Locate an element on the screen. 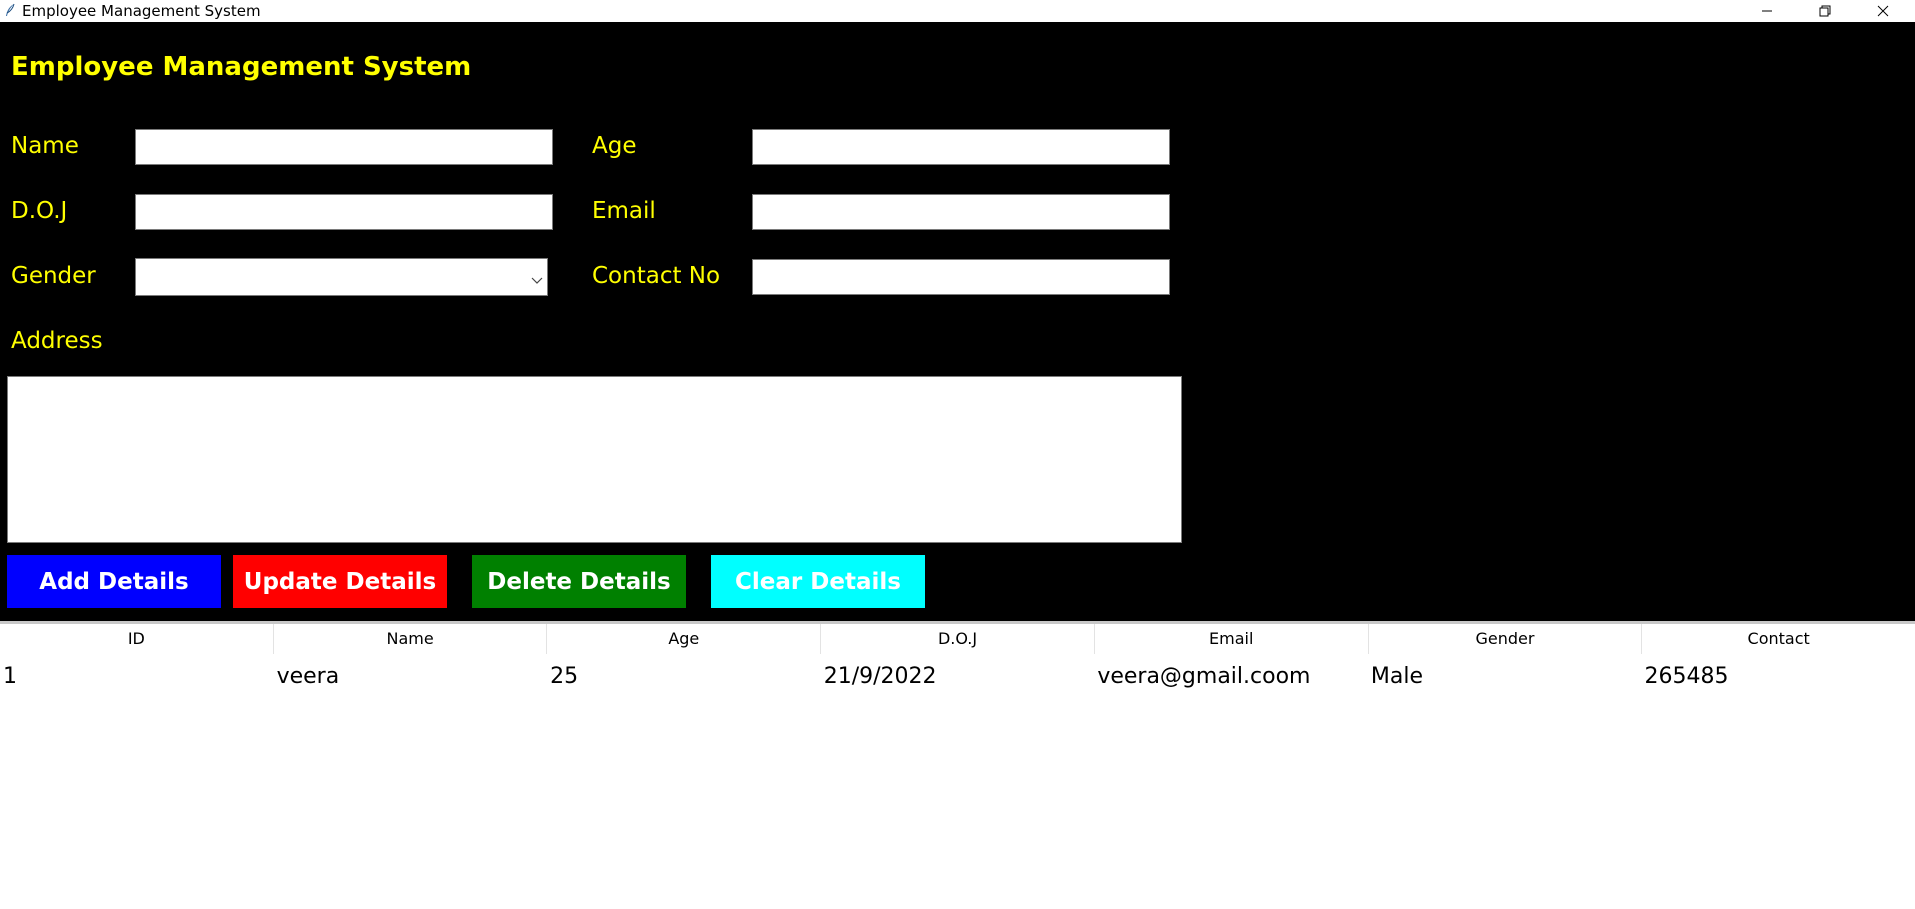  close-button is located at coordinates (1883, 11).